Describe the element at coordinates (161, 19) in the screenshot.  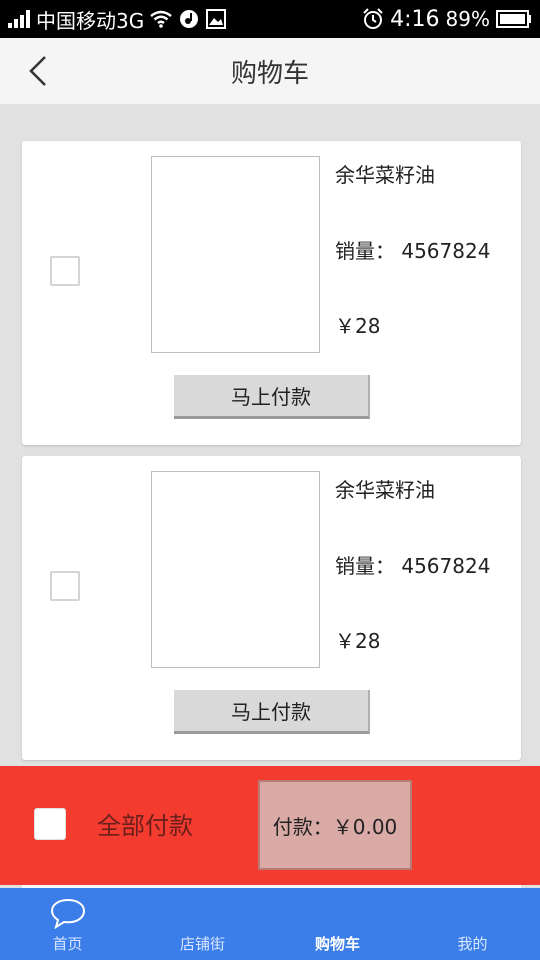
I see `wifi-icon` at that location.